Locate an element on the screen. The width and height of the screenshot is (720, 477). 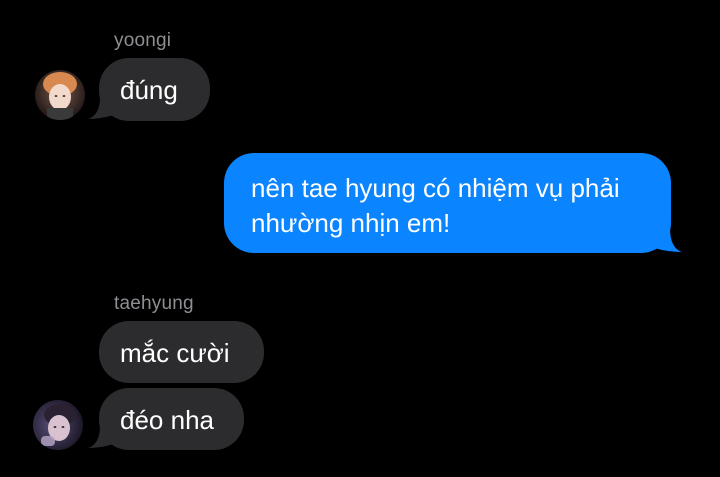
message-bubble-mac-cuoi: mắc cười is located at coordinates (181, 352).